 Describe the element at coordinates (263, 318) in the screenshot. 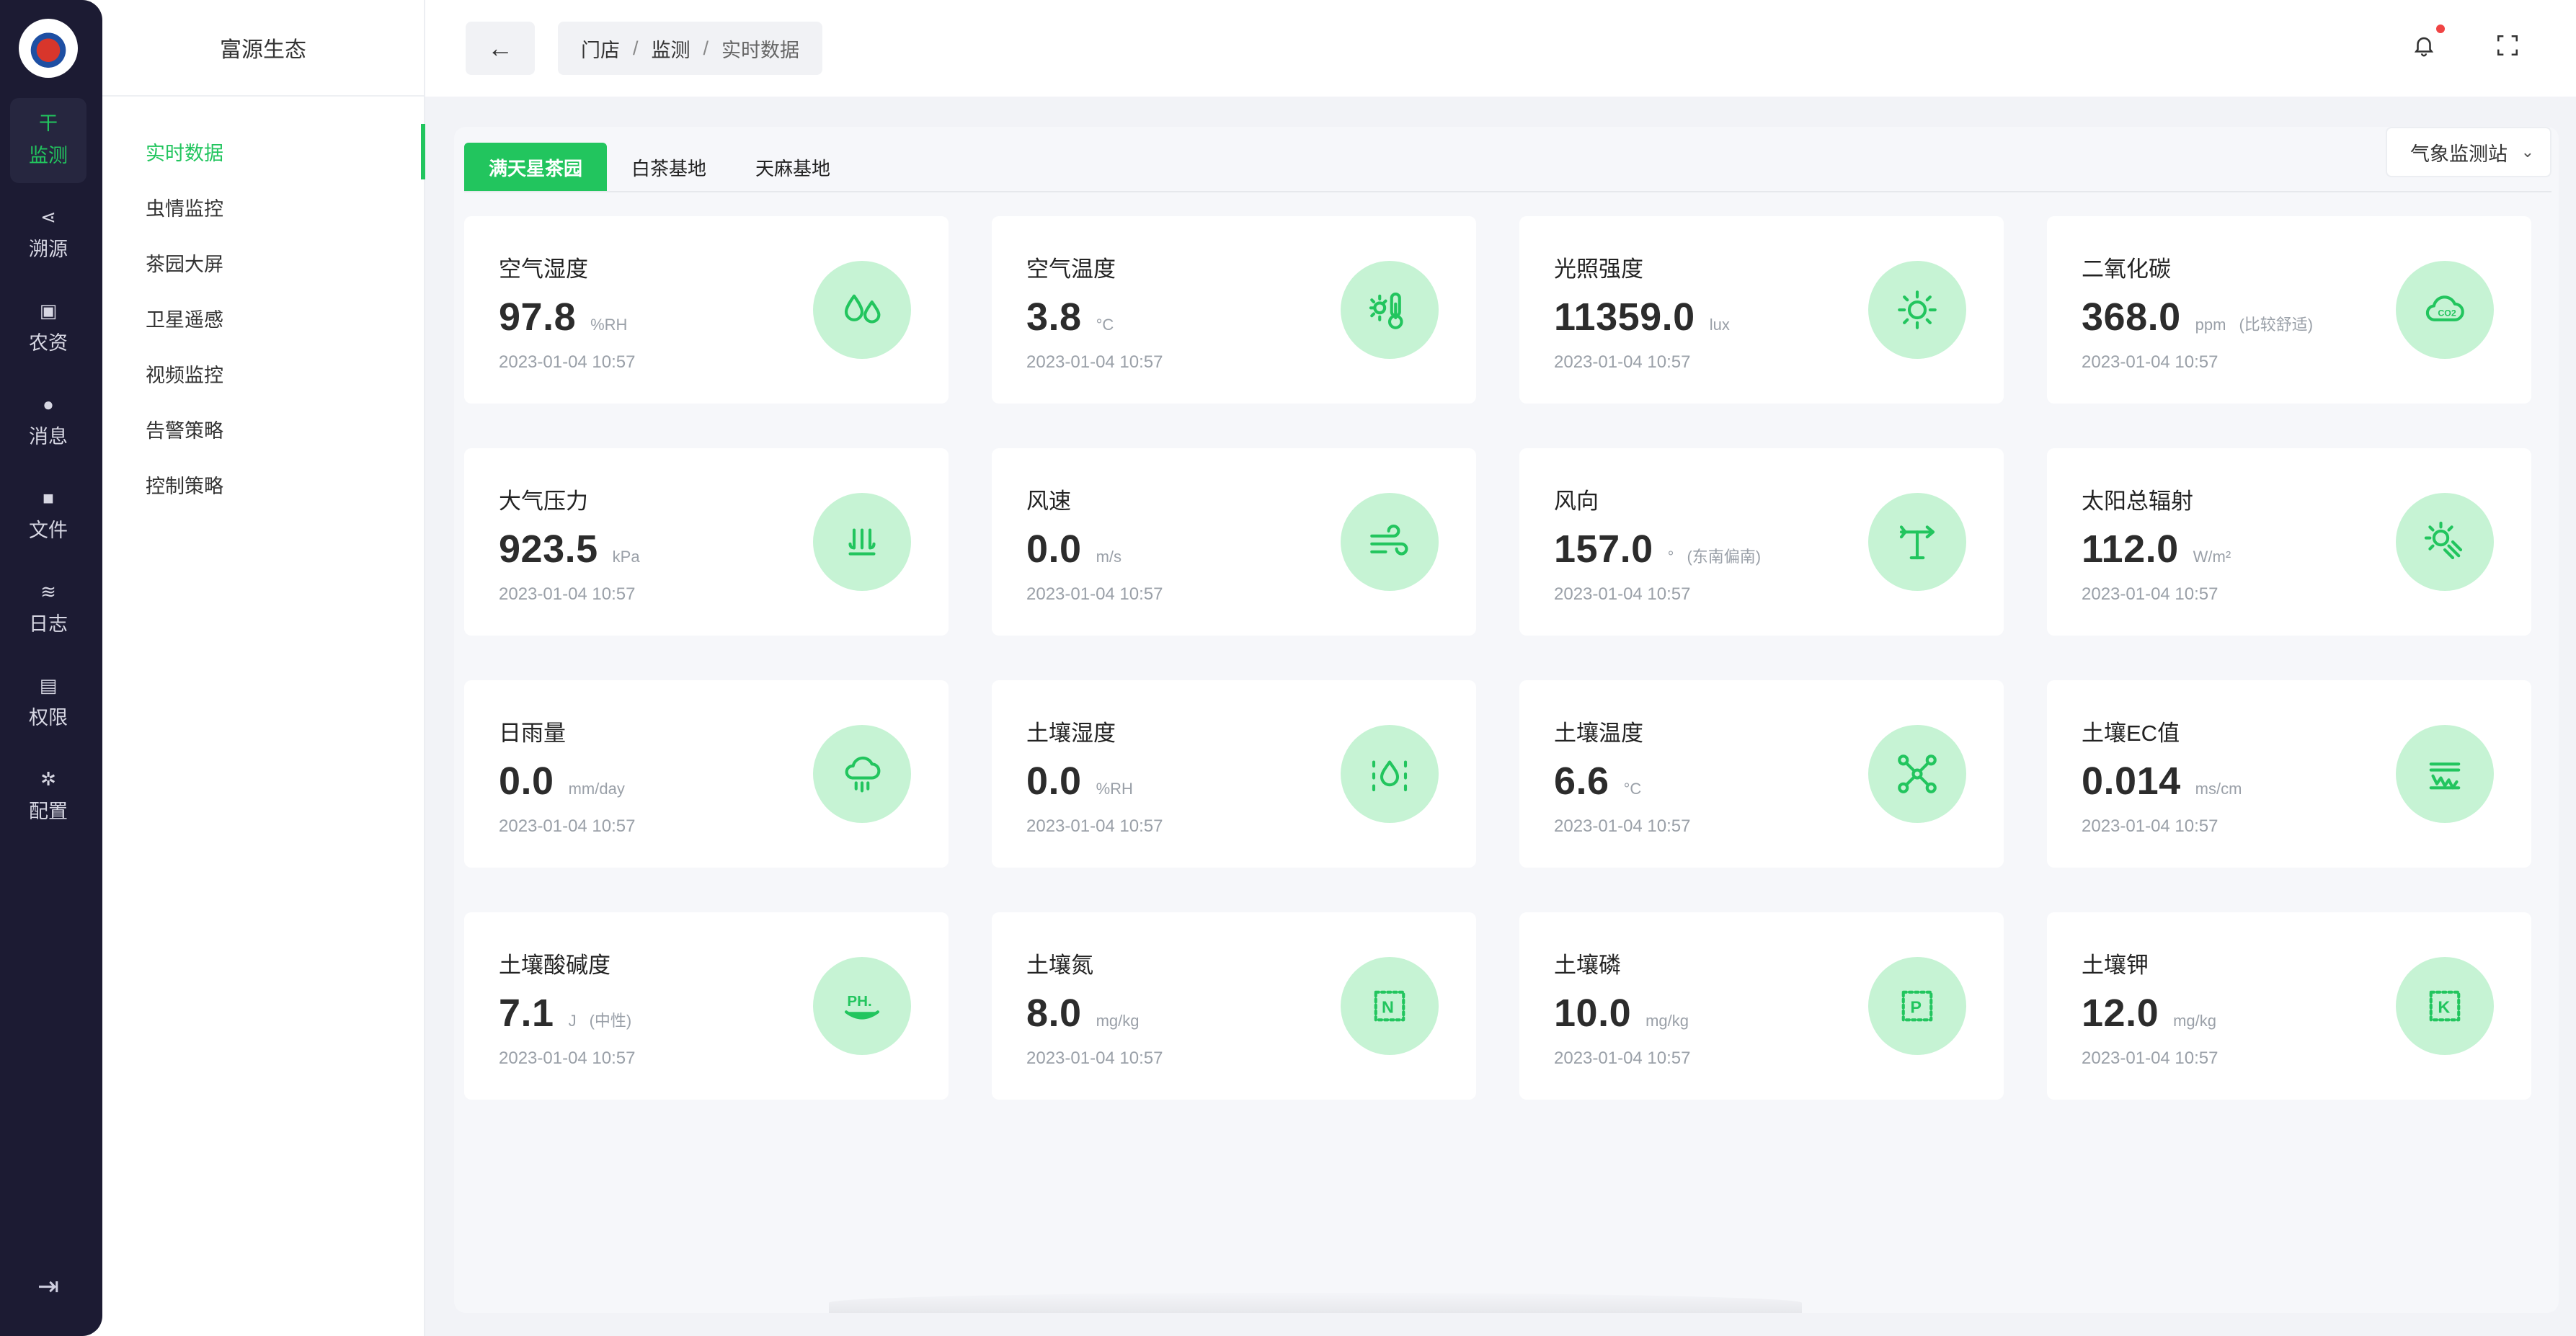

I see `menu-item: 卫星遥感` at that location.